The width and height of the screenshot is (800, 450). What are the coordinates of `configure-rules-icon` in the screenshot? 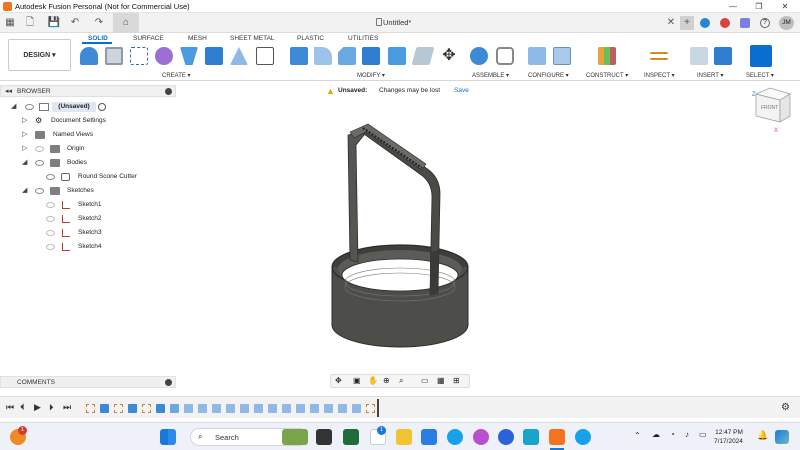 It's located at (562, 56).